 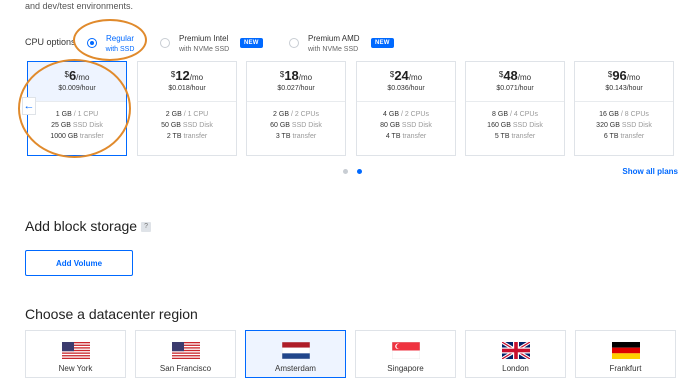 What do you see at coordinates (405, 368) in the screenshot?
I see `region-name: Singapore` at bounding box center [405, 368].